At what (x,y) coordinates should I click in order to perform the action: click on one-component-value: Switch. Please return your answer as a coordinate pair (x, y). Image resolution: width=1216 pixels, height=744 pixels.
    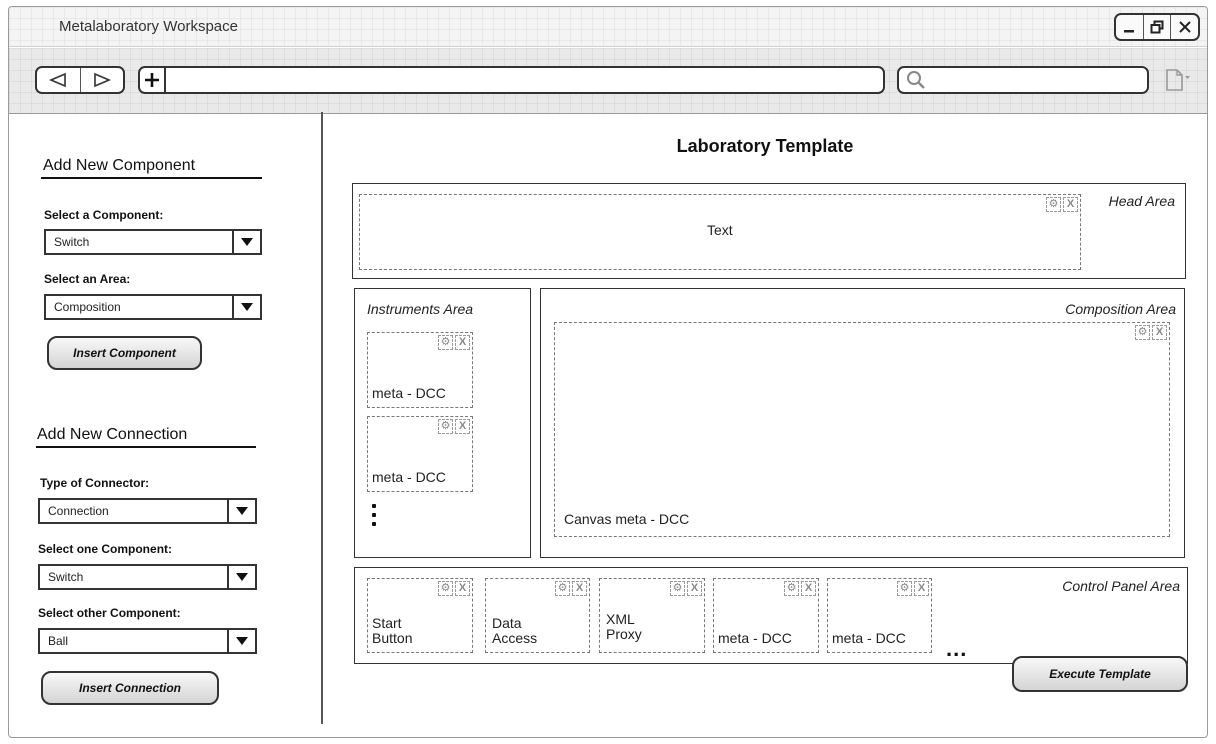
    Looking at the image, I should click on (66, 577).